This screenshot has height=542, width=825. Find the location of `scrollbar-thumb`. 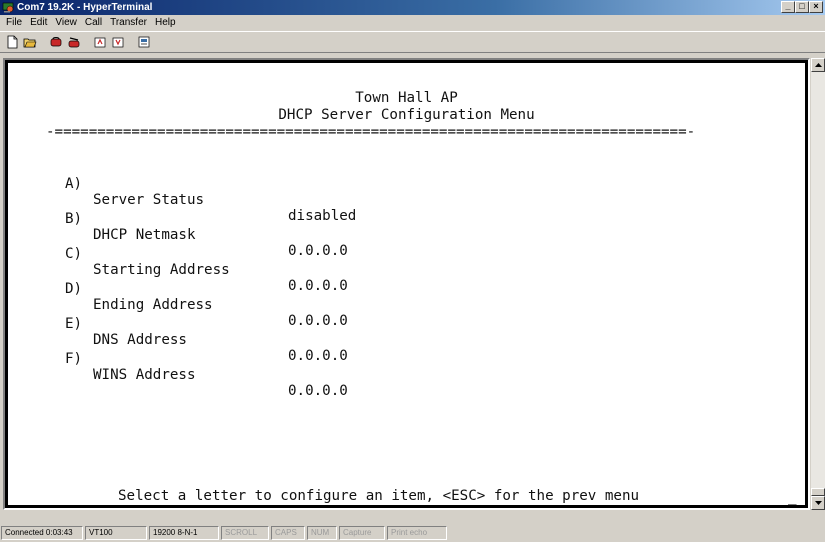

scrollbar-thumb is located at coordinates (818, 492).